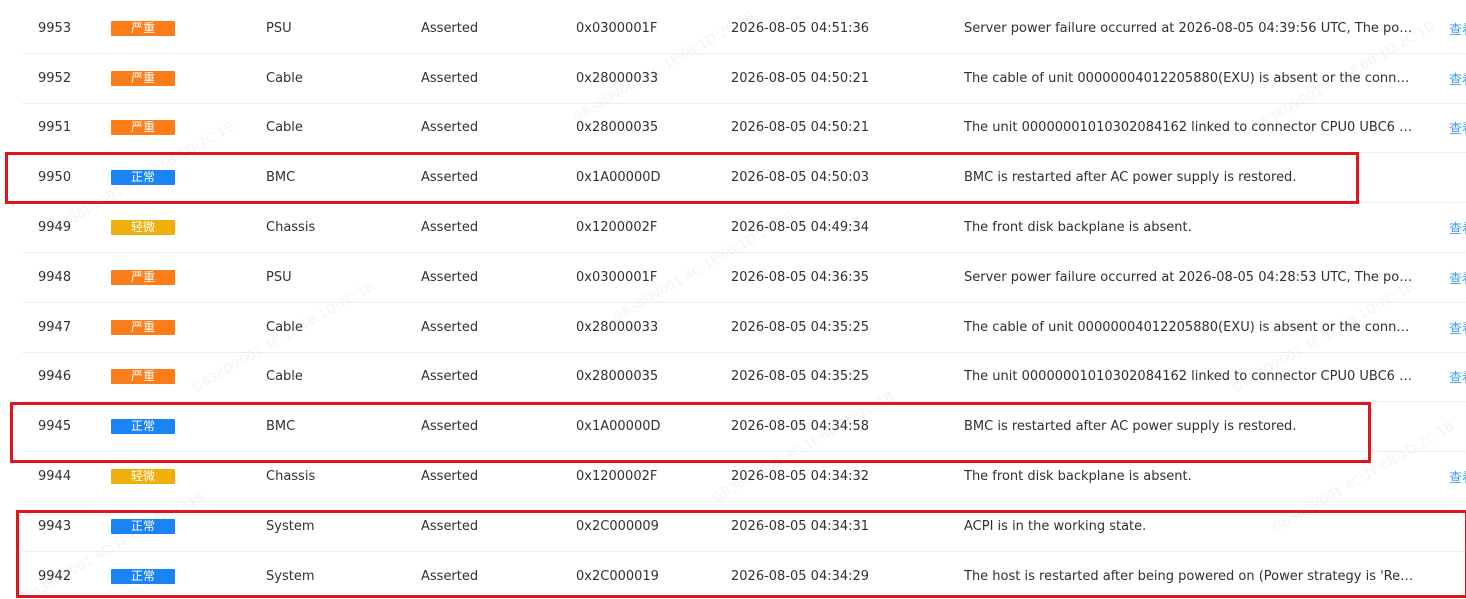 The image size is (1466, 599). I want to click on event-description-cell: ACPI is in the working state., so click(1190, 526).